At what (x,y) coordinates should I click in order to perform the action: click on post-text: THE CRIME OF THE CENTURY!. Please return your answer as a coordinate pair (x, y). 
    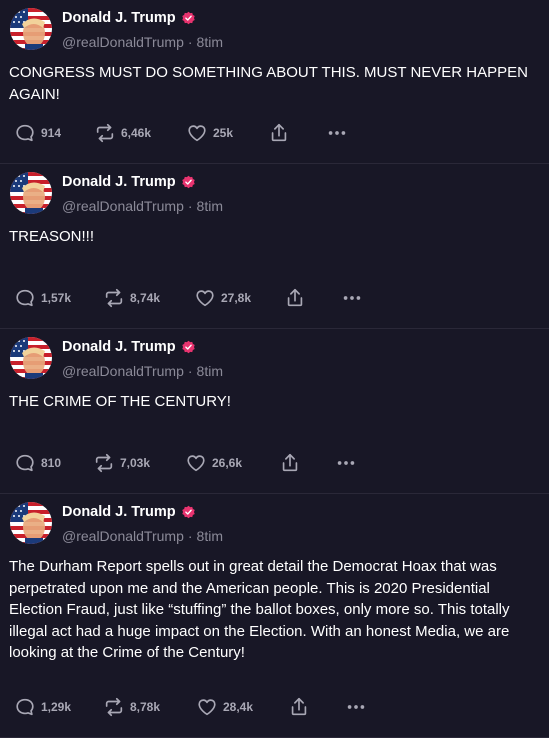
    Looking at the image, I should click on (120, 401).